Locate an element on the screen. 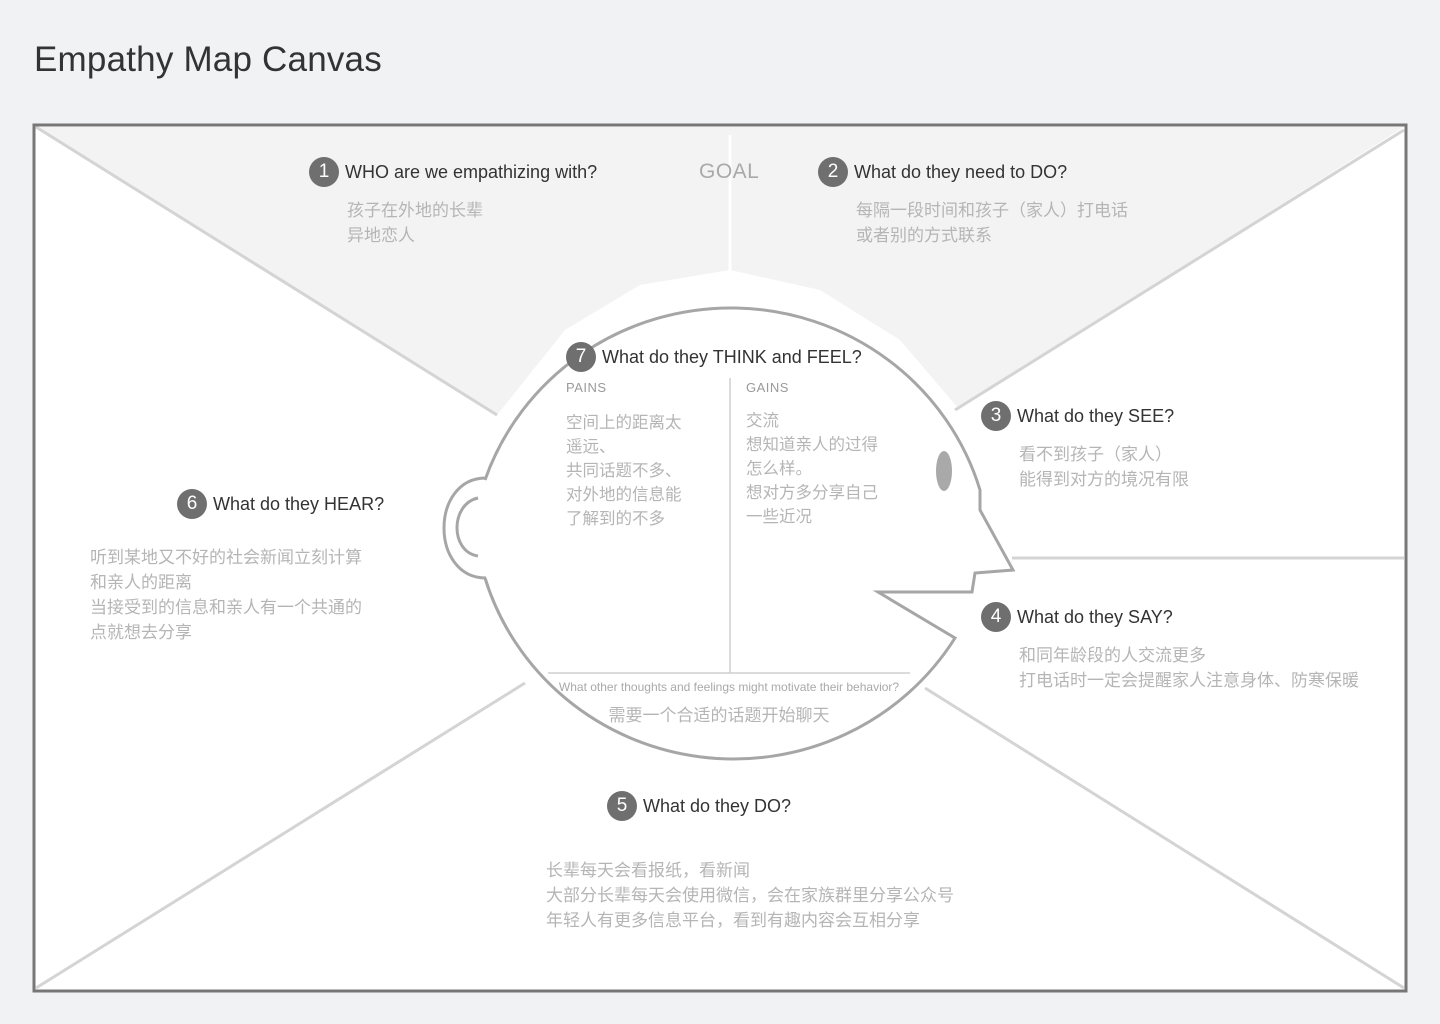 This screenshot has width=1440, height=1024. need-do-question: What do they need to DO? is located at coordinates (961, 171).